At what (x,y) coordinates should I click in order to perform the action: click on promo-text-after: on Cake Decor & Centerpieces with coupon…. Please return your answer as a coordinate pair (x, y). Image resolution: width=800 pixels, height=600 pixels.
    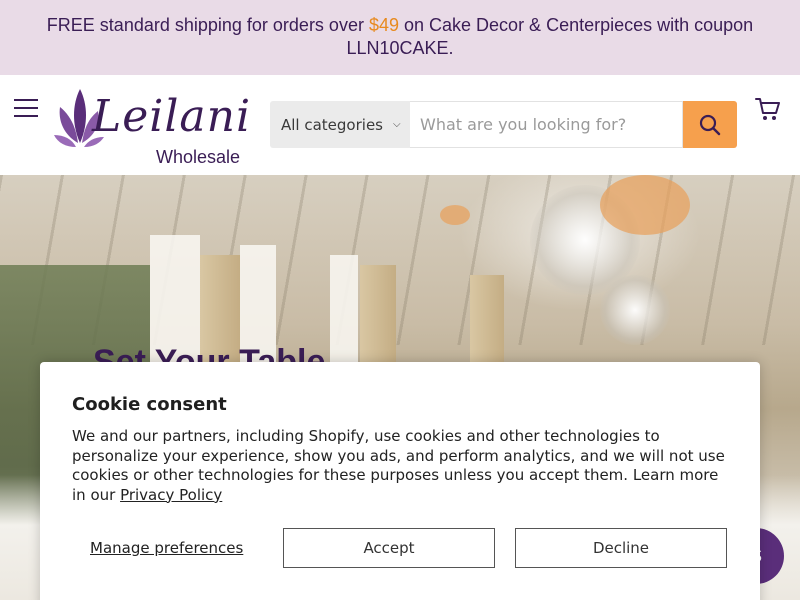
    Looking at the image, I should click on (550, 36).